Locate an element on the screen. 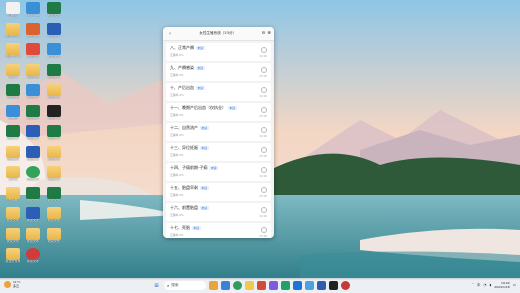  desktop-icon-label: 此电脑 is located at coordinates (13, 118).